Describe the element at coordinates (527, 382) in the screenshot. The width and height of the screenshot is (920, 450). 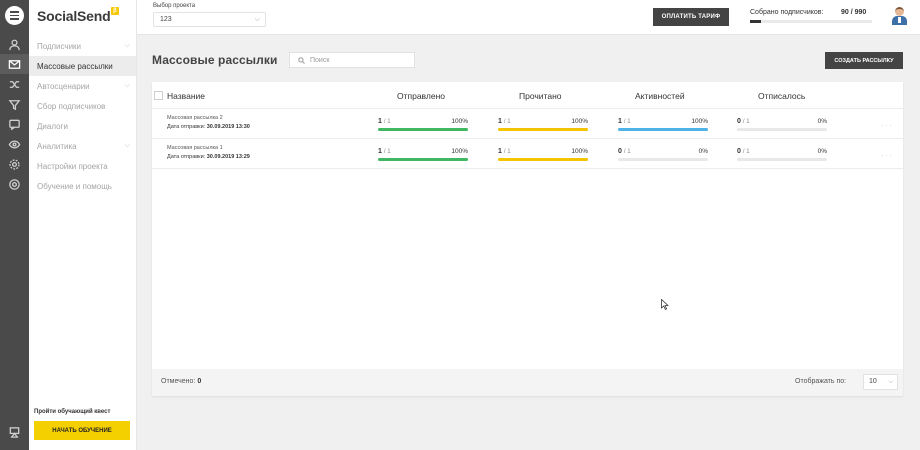
I see `table-footer: Отмечено: 0 Отображать по: 10 ⌵` at that location.